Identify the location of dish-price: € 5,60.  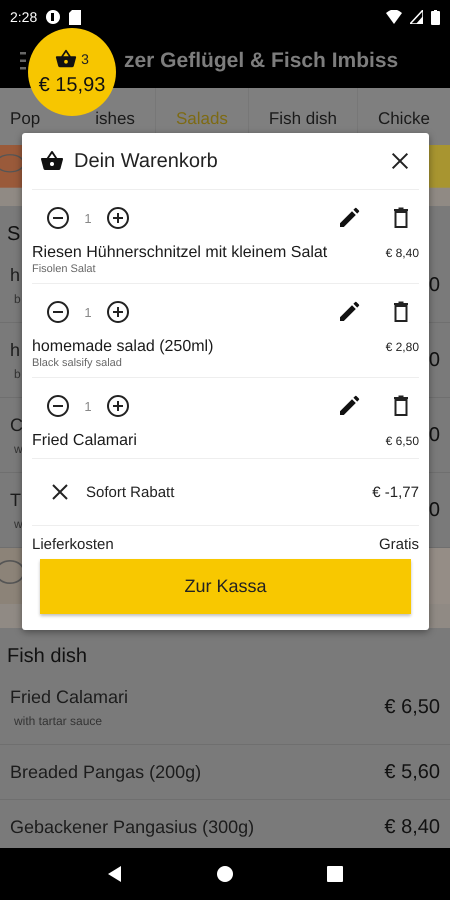
(412, 772).